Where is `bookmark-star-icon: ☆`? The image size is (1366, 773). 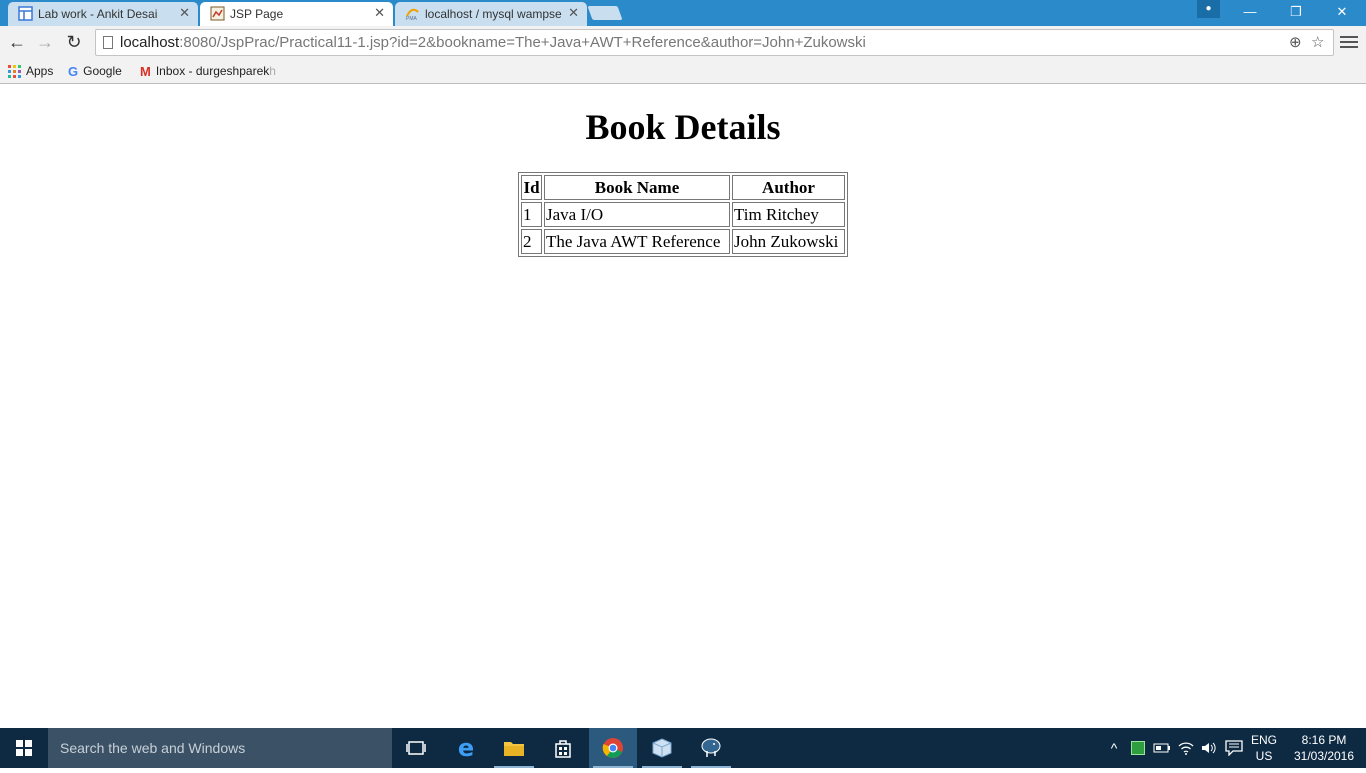
bookmark-star-icon: ☆ is located at coordinates (1317, 42).